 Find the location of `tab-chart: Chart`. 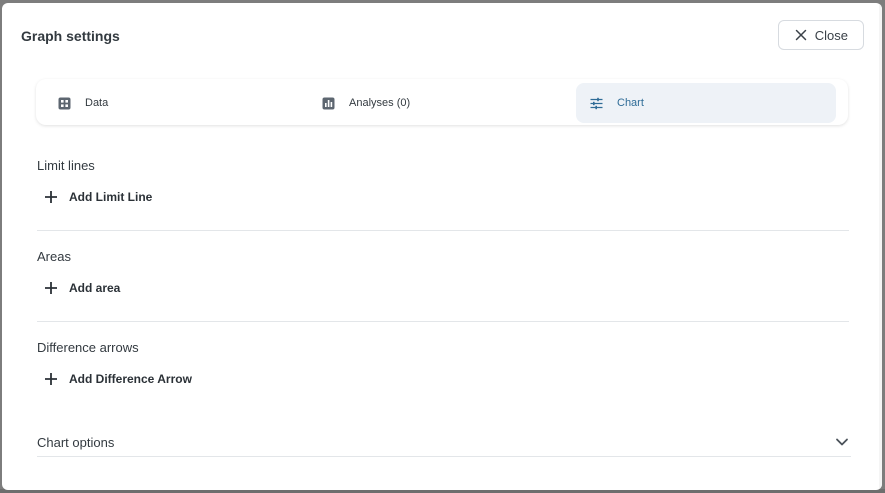

tab-chart: Chart is located at coordinates (706, 103).